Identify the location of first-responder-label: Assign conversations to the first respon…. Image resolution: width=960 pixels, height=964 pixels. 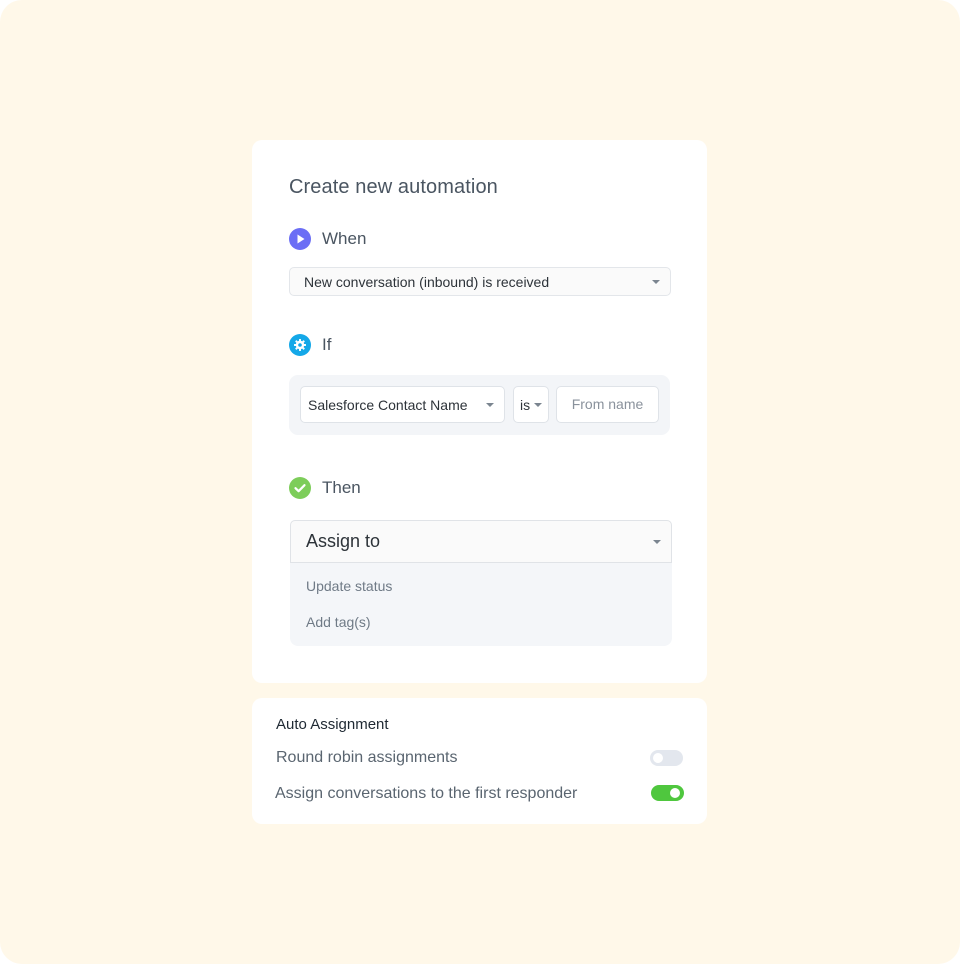
(426, 793).